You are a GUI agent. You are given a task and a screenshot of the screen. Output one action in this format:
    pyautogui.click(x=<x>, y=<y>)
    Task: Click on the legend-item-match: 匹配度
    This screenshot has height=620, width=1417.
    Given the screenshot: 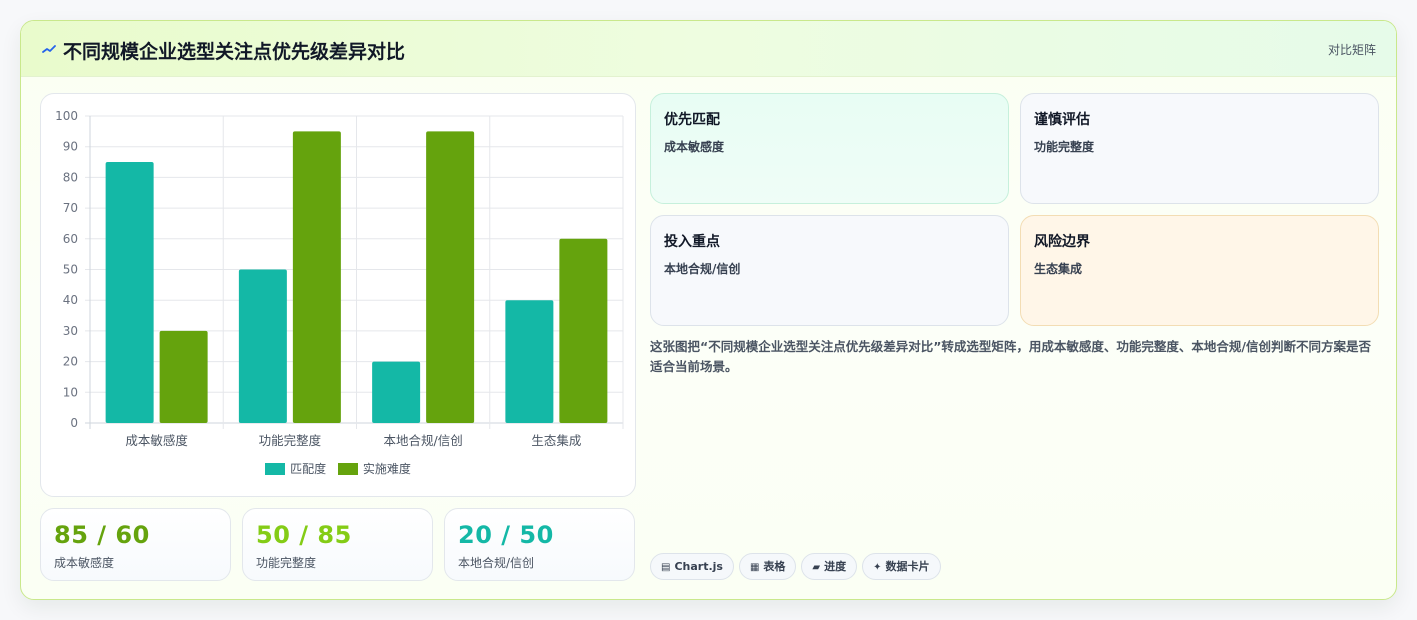 What is the action you would take?
    pyautogui.click(x=295, y=468)
    